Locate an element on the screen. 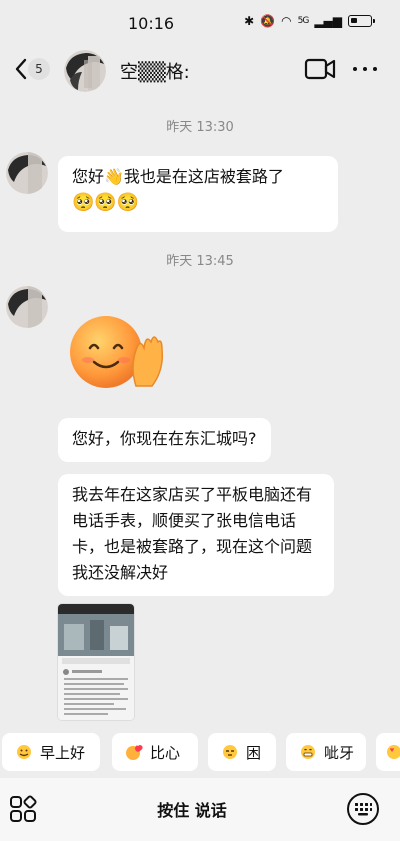 The width and height of the screenshot is (400, 841). quick-reply-sleepy: 困 is located at coordinates (242, 752).